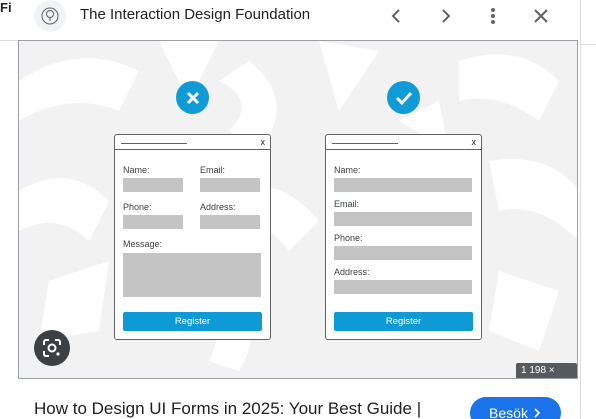  I want to click on visit-button: Besök, so click(515, 408).